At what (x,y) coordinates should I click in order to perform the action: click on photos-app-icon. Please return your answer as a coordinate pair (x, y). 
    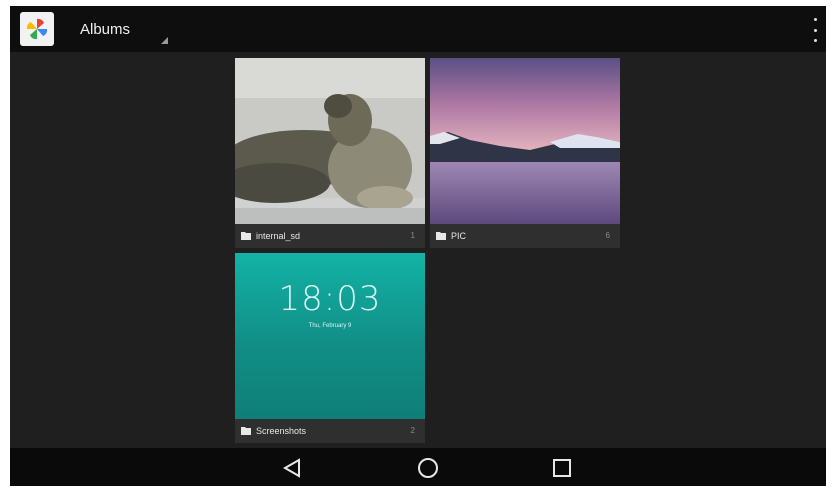
    Looking at the image, I should click on (37, 29).